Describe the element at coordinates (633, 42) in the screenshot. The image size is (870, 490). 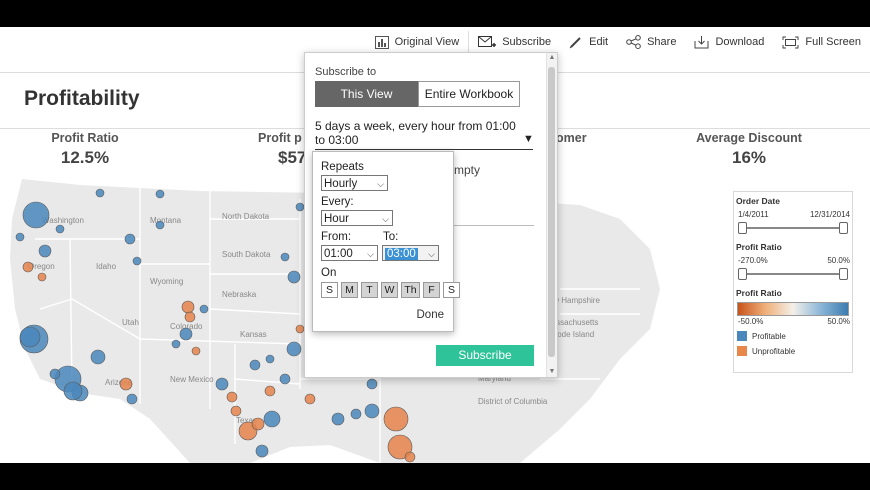
I see `share-icon` at that location.